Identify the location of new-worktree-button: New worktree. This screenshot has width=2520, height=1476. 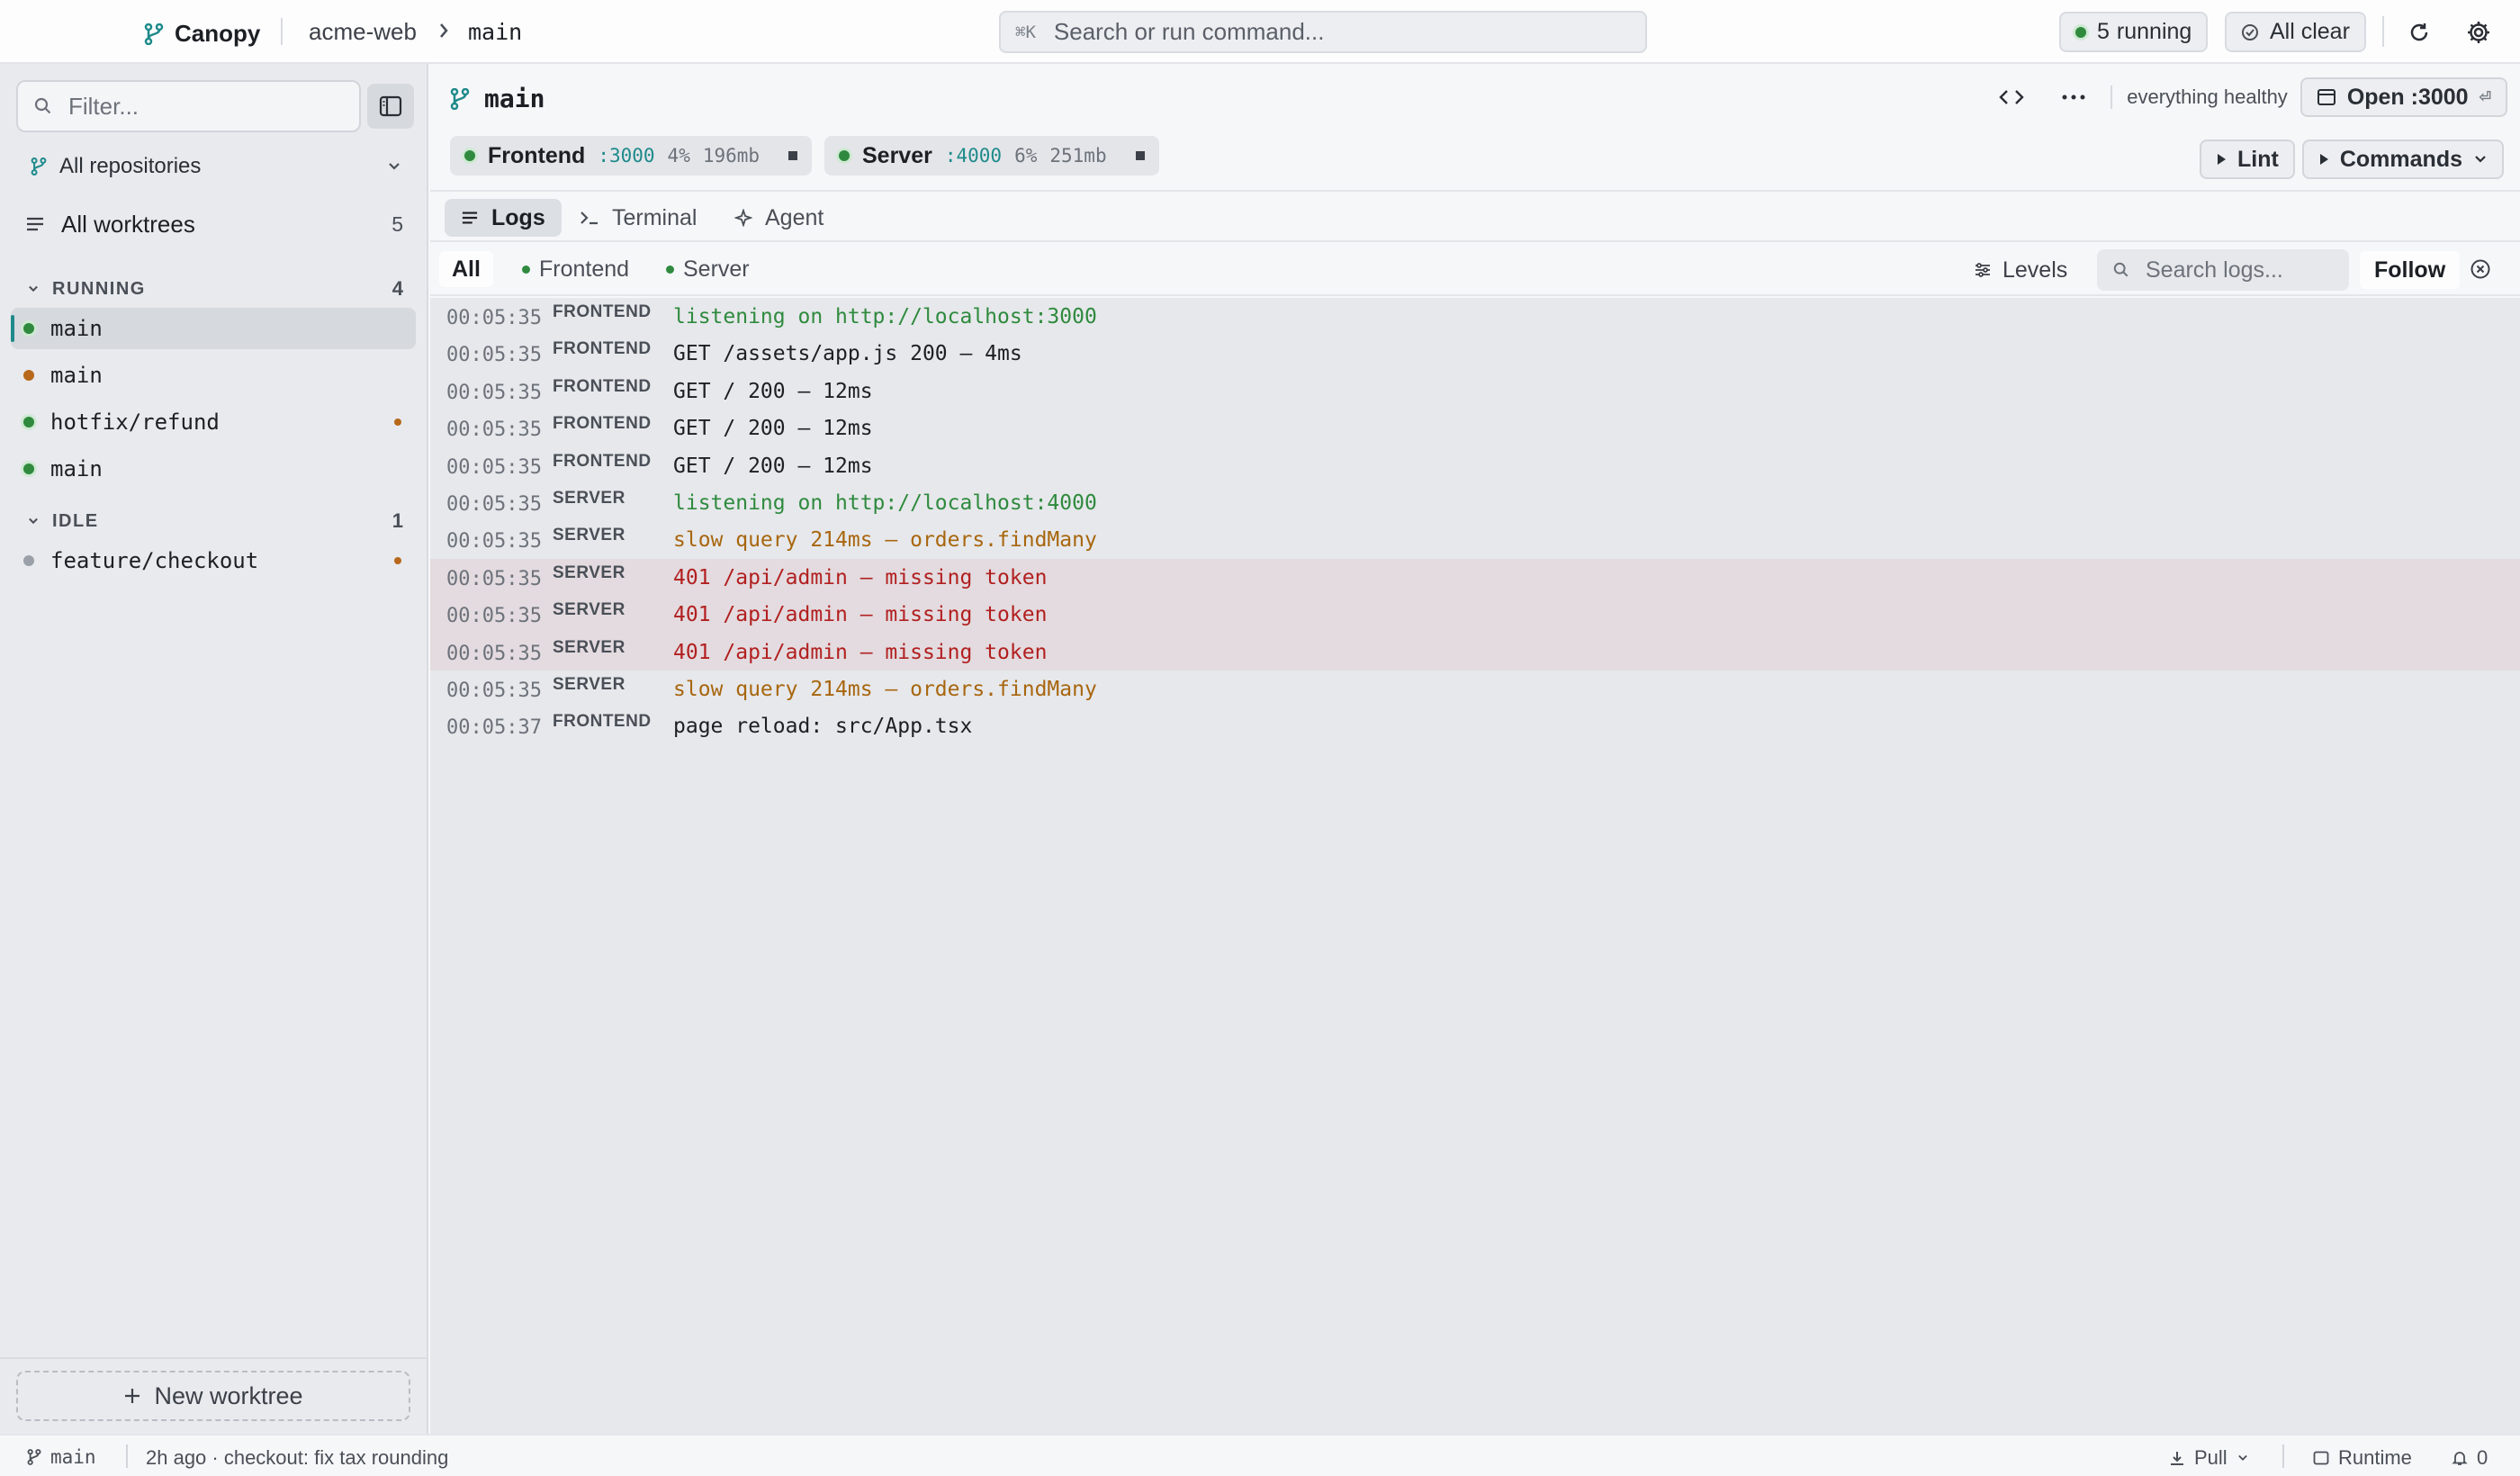
(213, 1396).